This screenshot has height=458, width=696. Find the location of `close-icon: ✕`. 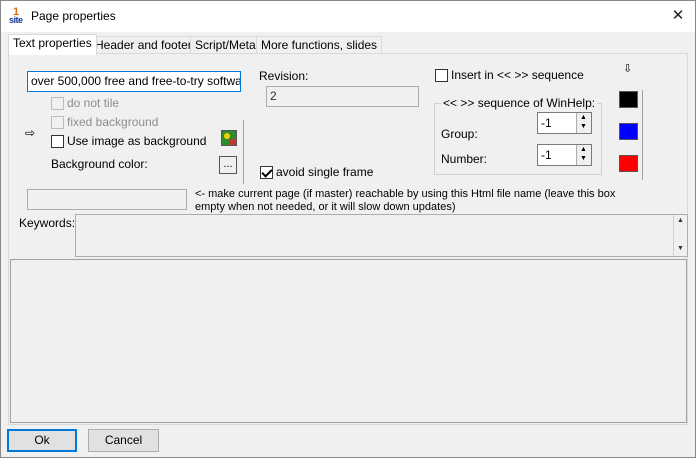

close-icon: ✕ is located at coordinates (678, 16).